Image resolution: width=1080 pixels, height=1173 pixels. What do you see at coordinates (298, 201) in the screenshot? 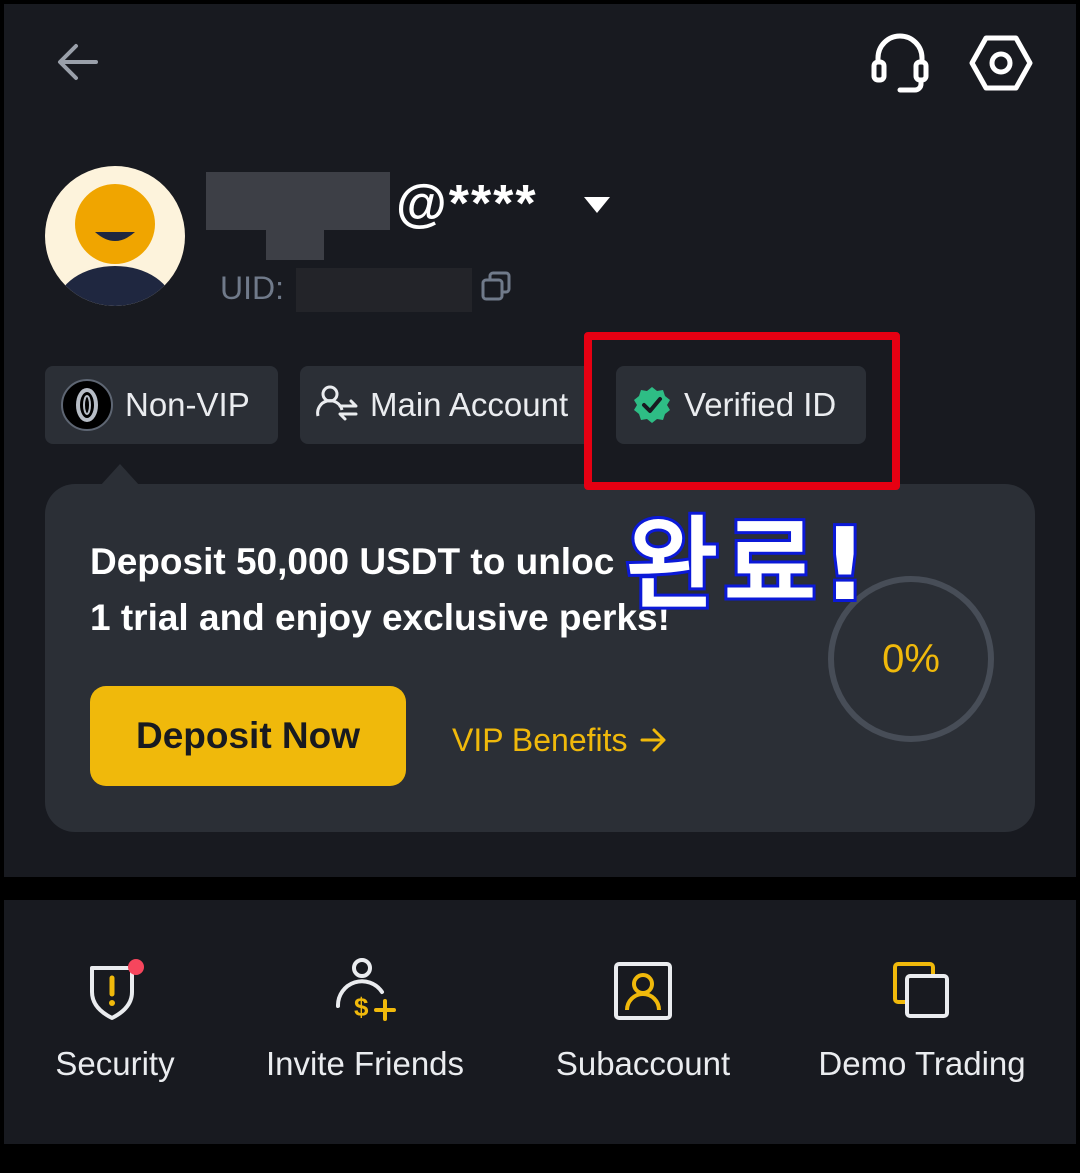
I see `nickname-redacted` at bounding box center [298, 201].